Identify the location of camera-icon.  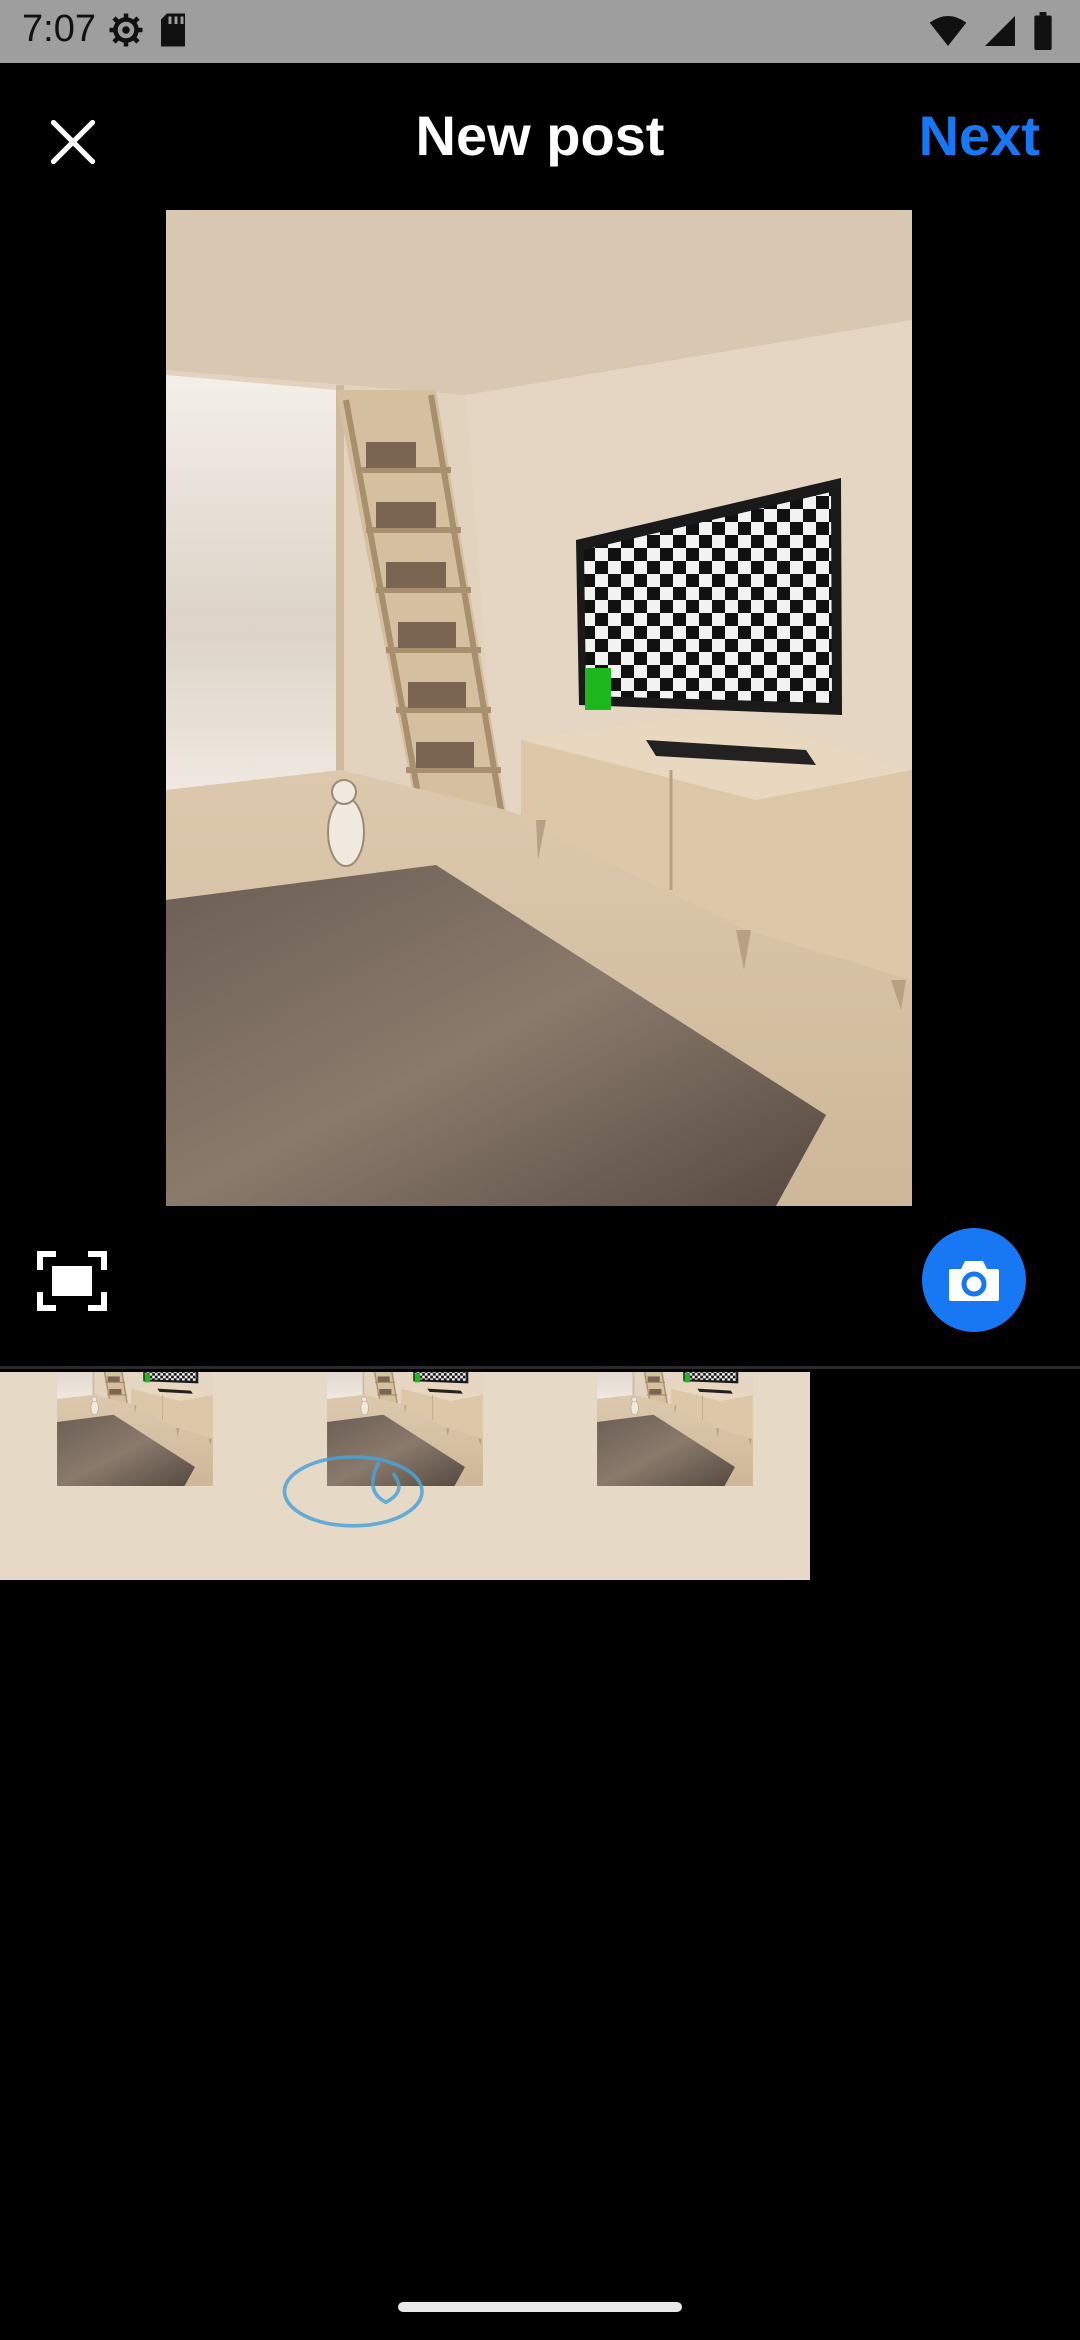
(974, 1281).